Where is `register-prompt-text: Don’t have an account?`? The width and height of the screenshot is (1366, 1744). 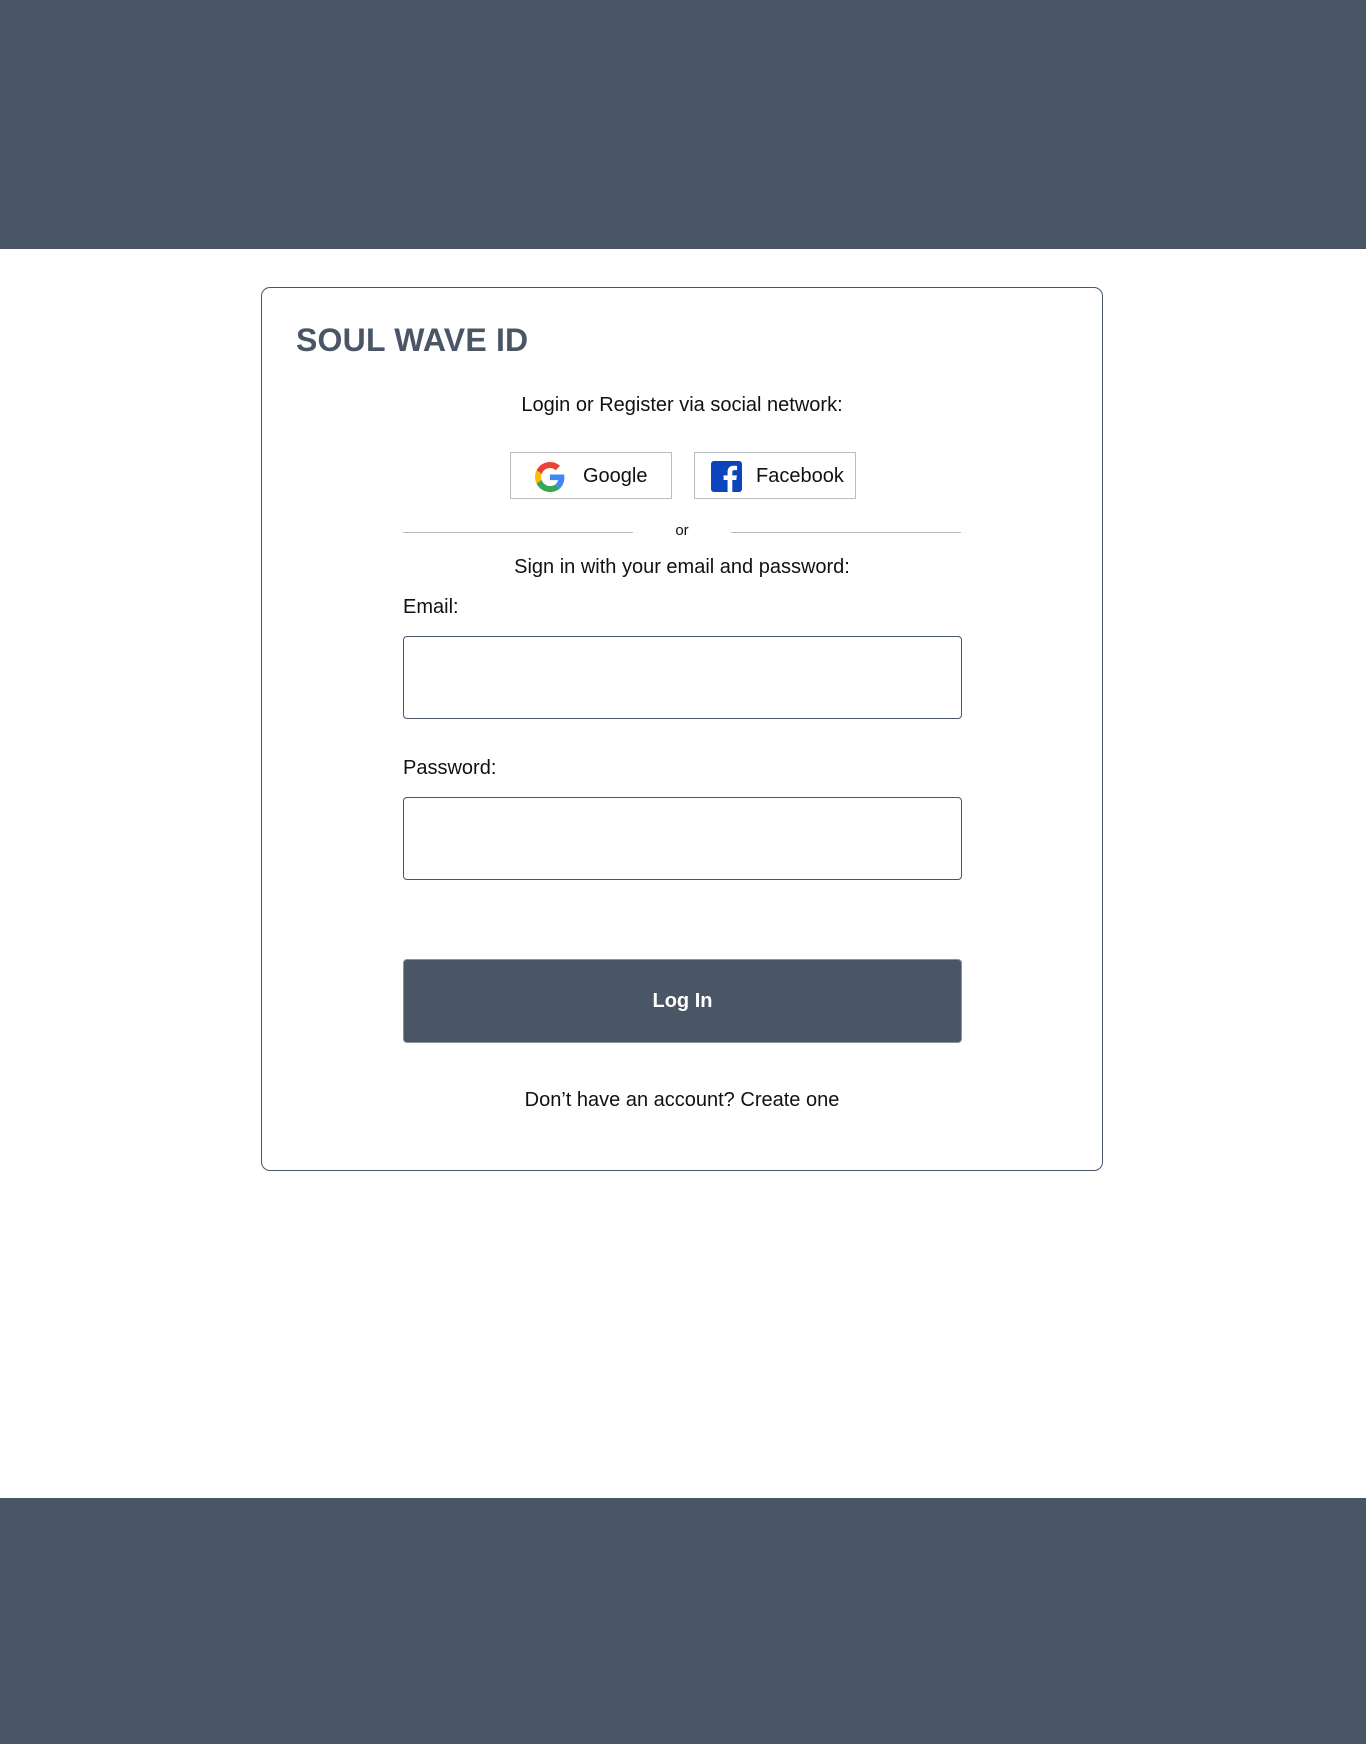 register-prompt-text: Don’t have an account? is located at coordinates (629, 1100).